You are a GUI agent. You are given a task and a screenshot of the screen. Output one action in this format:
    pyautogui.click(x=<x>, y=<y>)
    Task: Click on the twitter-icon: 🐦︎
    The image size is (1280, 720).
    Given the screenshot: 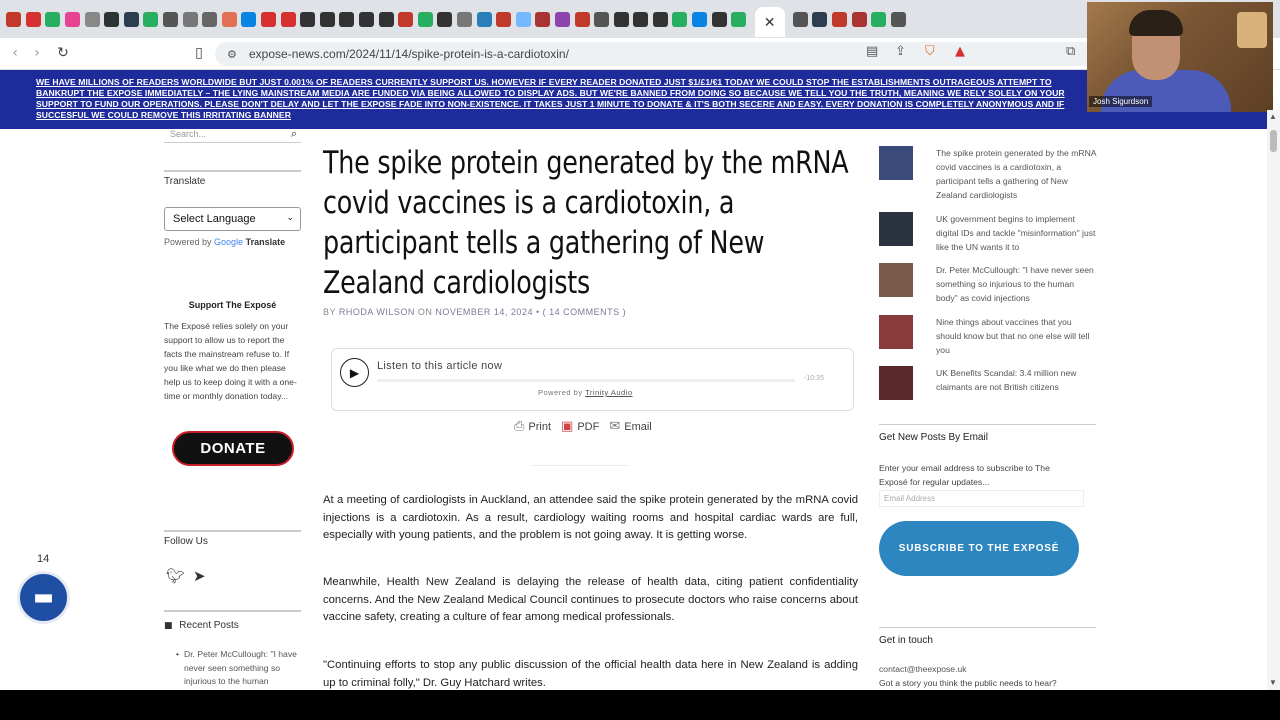 What is the action you would take?
    pyautogui.click(x=175, y=576)
    